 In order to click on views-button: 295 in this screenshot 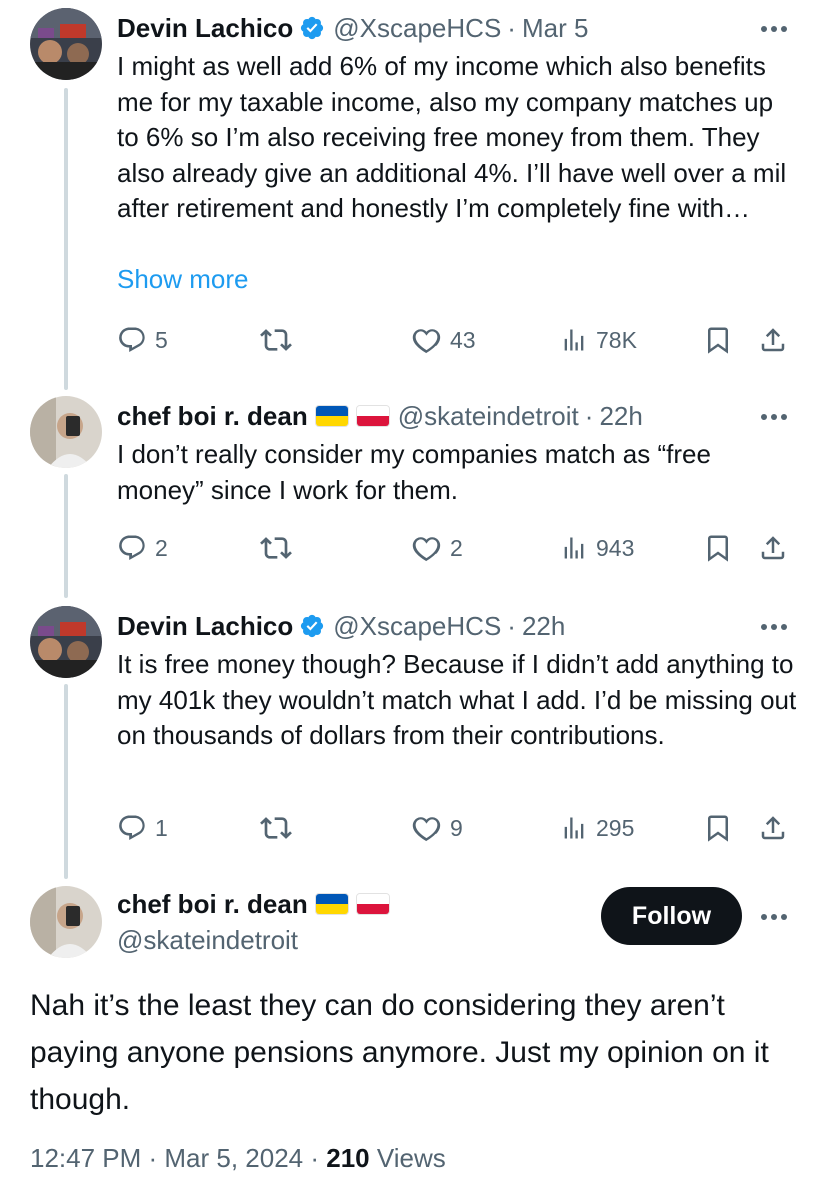, I will do `click(597, 828)`.